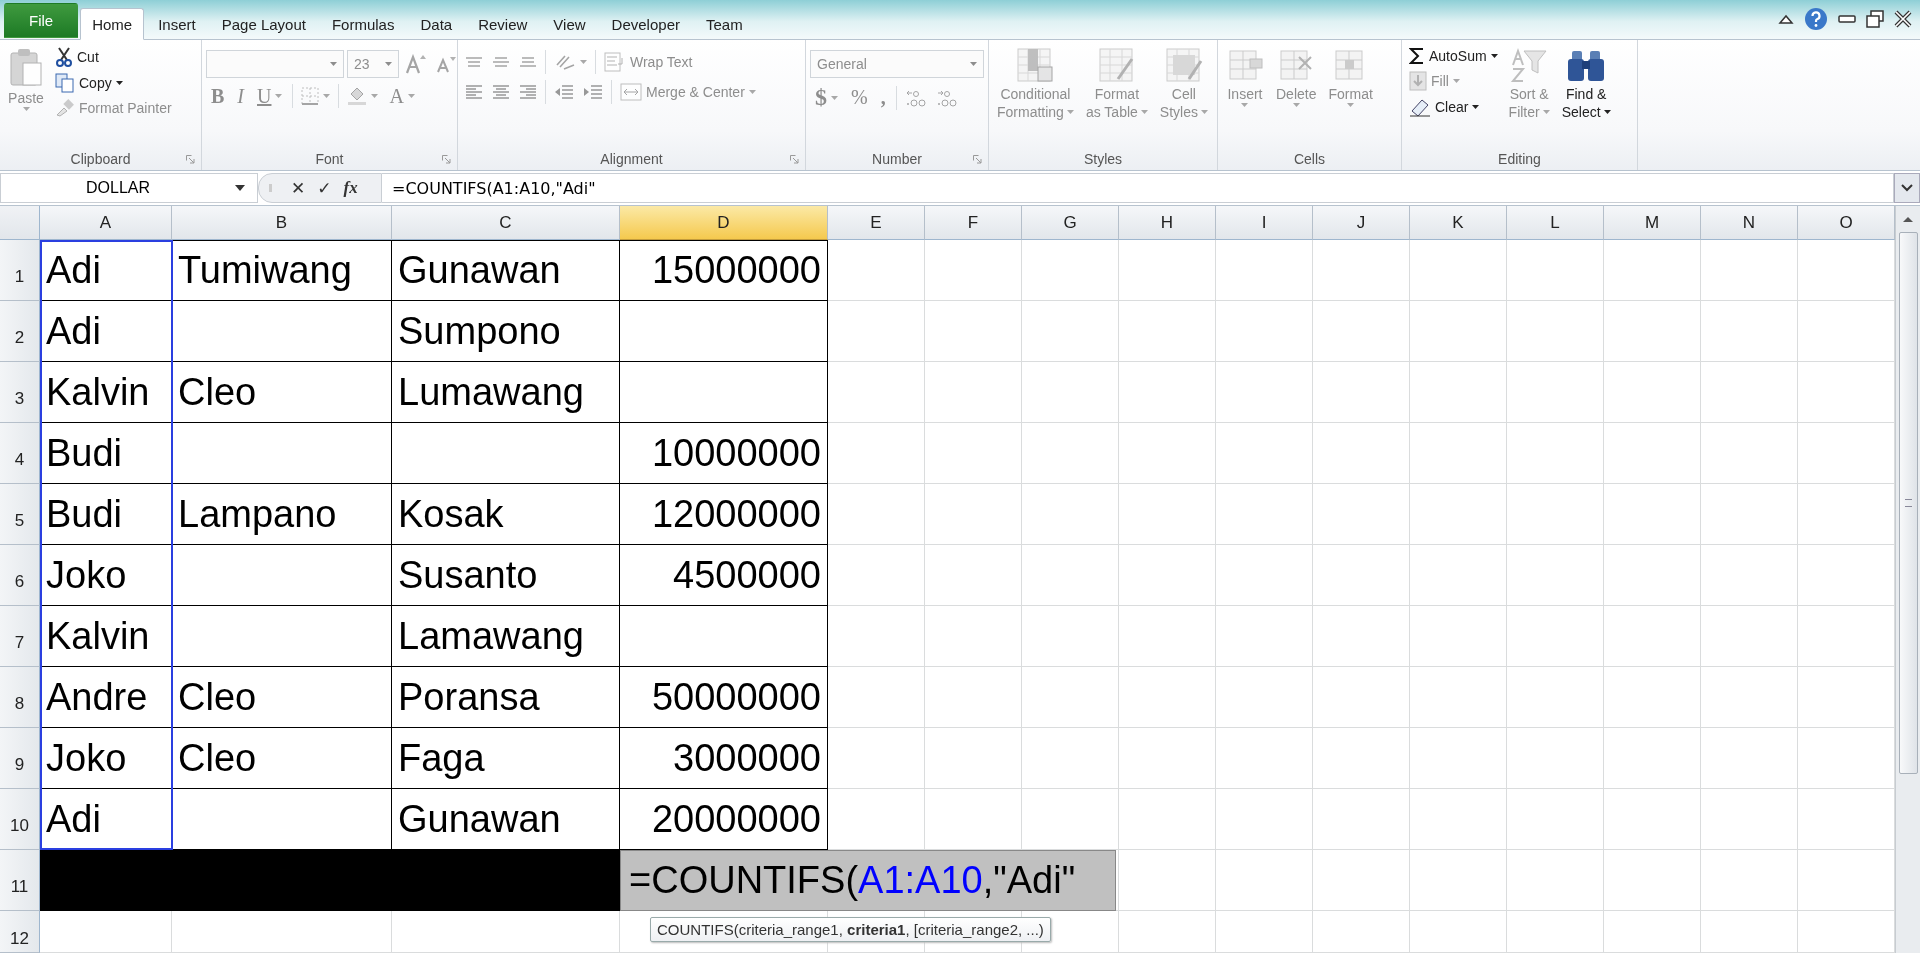 Image resolution: width=1920 pixels, height=953 pixels. I want to click on row-header: 2, so click(20, 331).